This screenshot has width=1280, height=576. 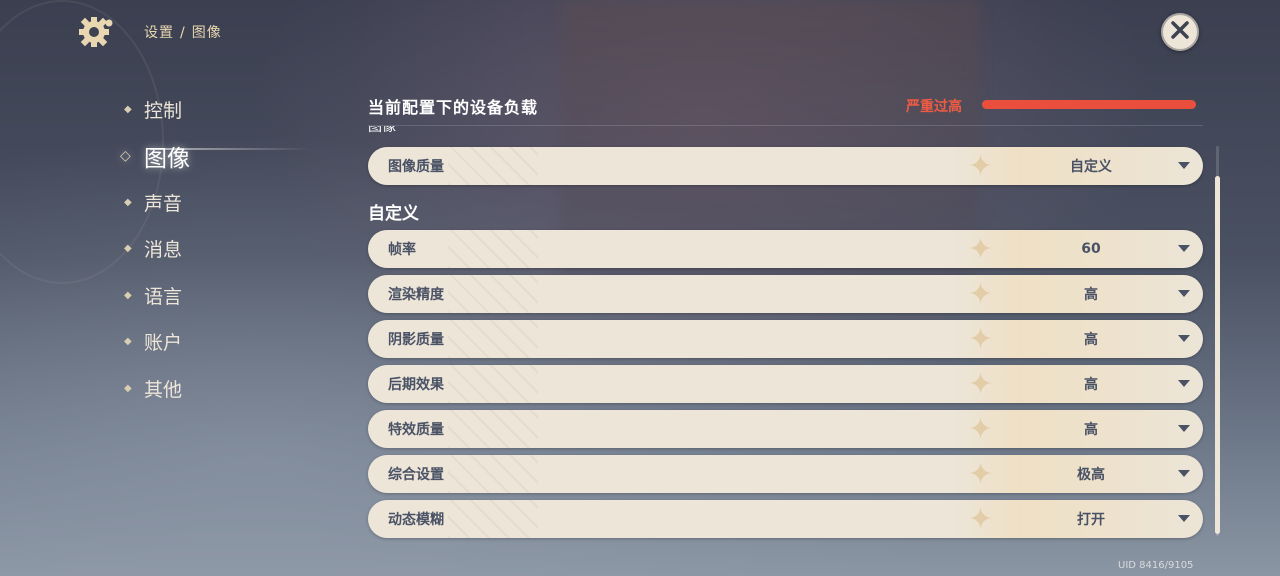 I want to click on setting-label: 后期效果, so click(x=416, y=385).